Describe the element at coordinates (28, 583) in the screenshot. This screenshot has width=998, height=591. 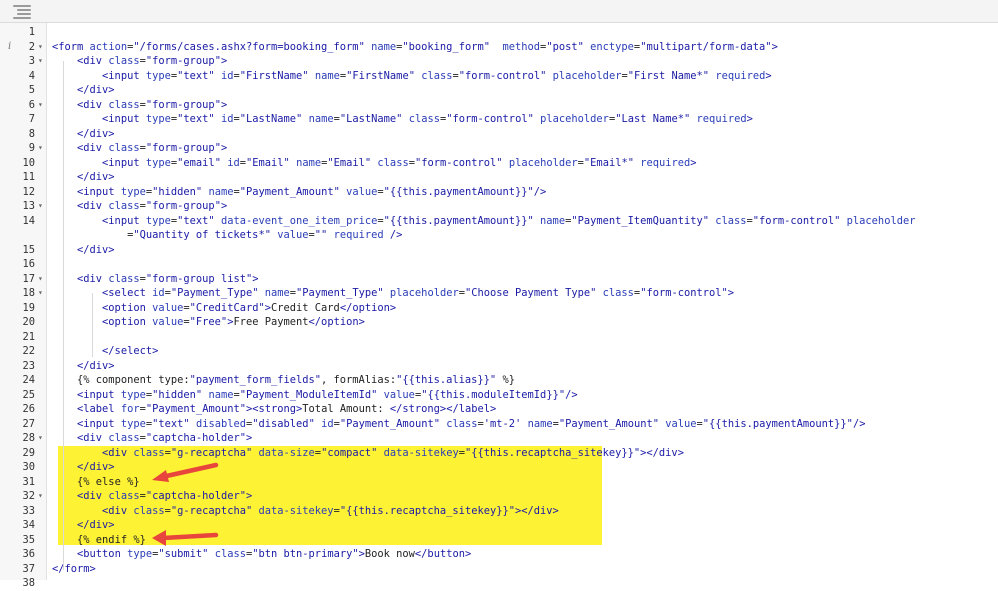
I see `line-number: 38` at that location.